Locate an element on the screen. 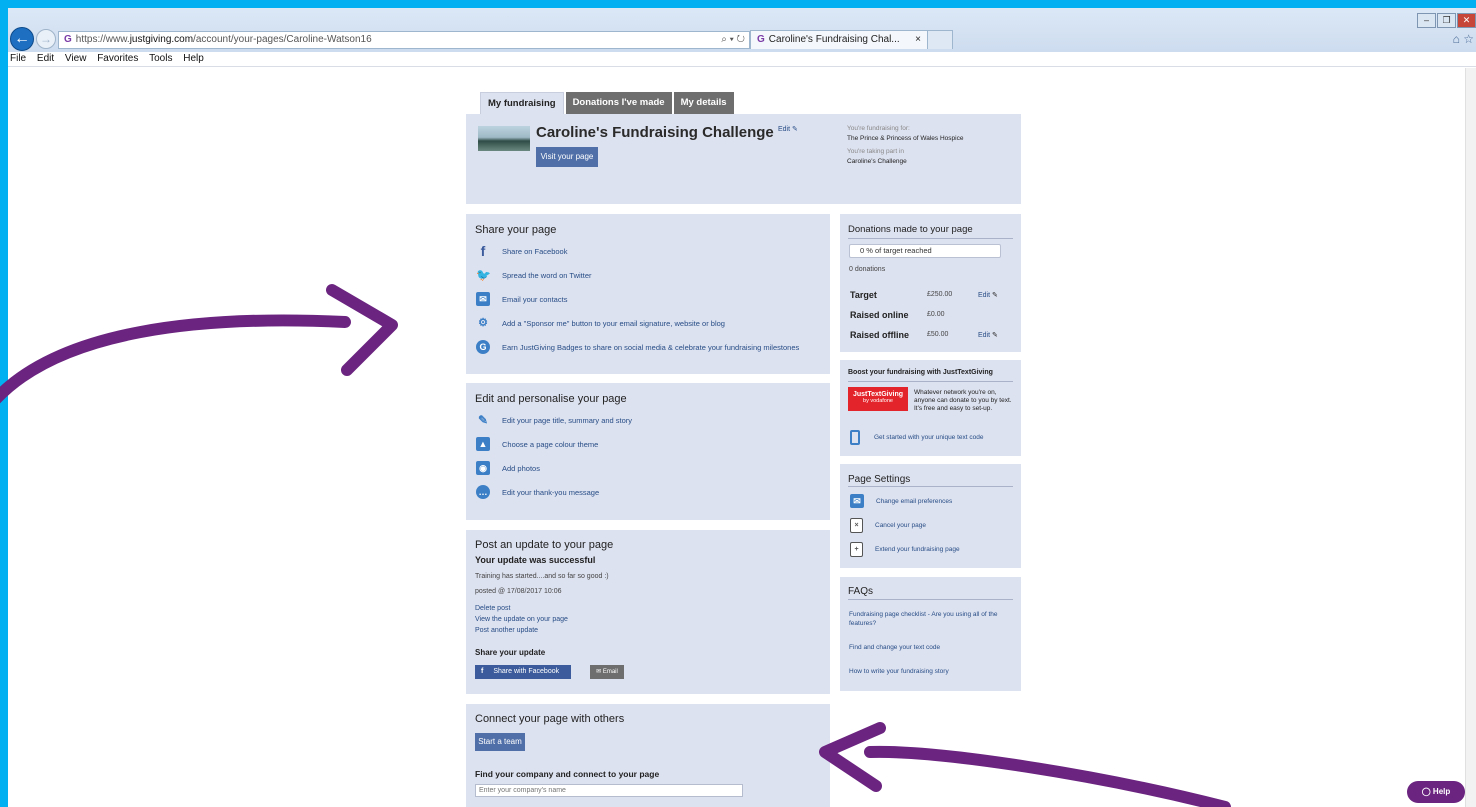 This screenshot has height=807, width=1476. right-arrow-shaft is located at coordinates (1047, 776).